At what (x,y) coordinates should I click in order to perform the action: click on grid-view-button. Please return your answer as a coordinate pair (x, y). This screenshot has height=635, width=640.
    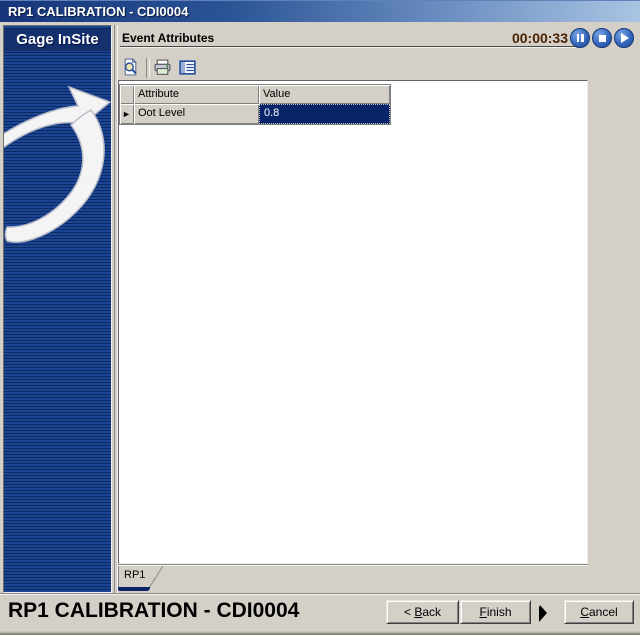
    Looking at the image, I should click on (187, 67).